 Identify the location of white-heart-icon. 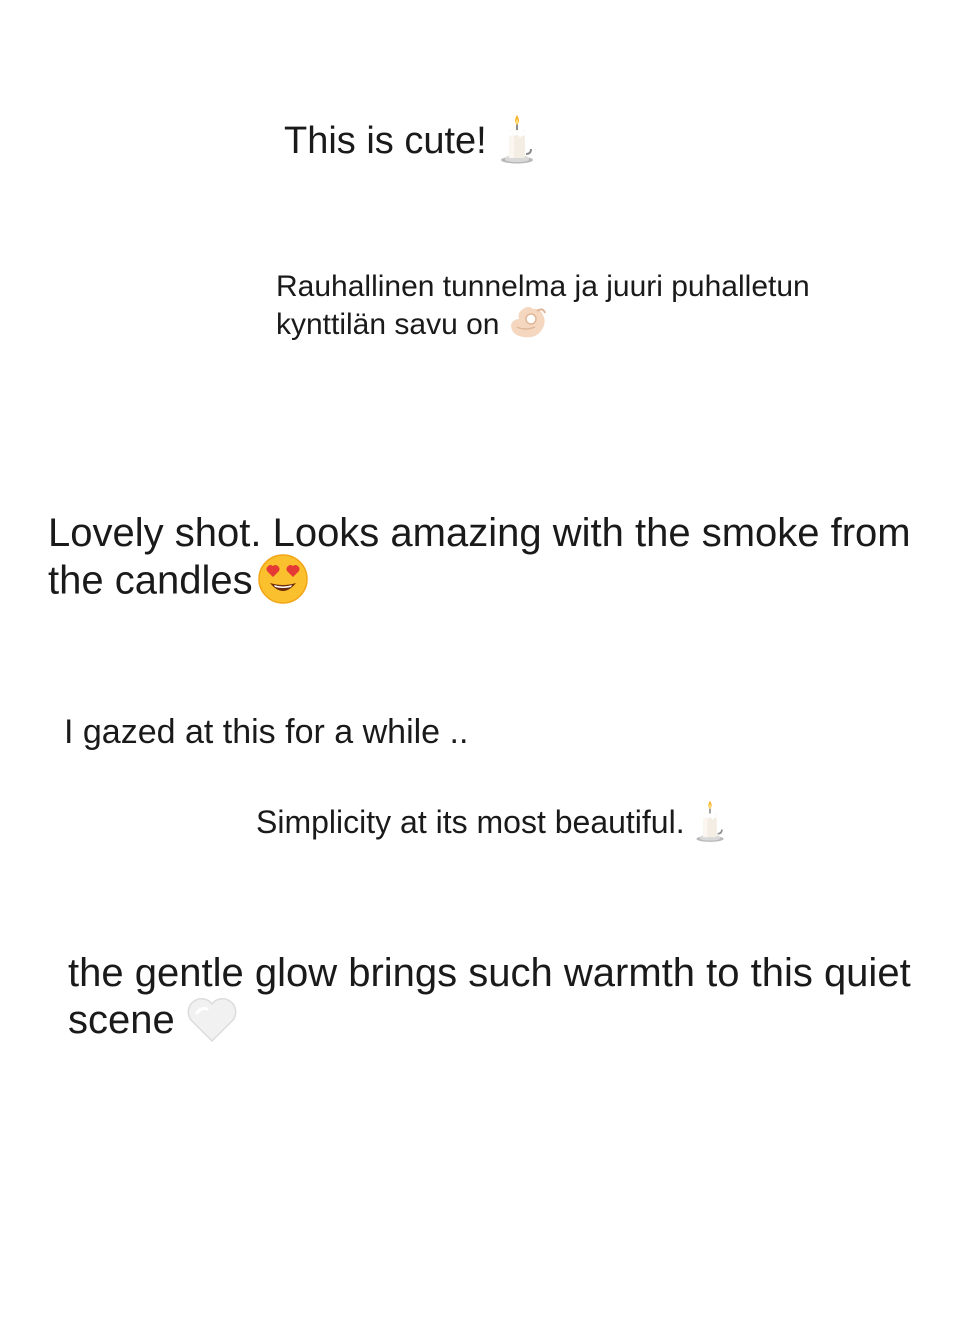
(212, 1020).